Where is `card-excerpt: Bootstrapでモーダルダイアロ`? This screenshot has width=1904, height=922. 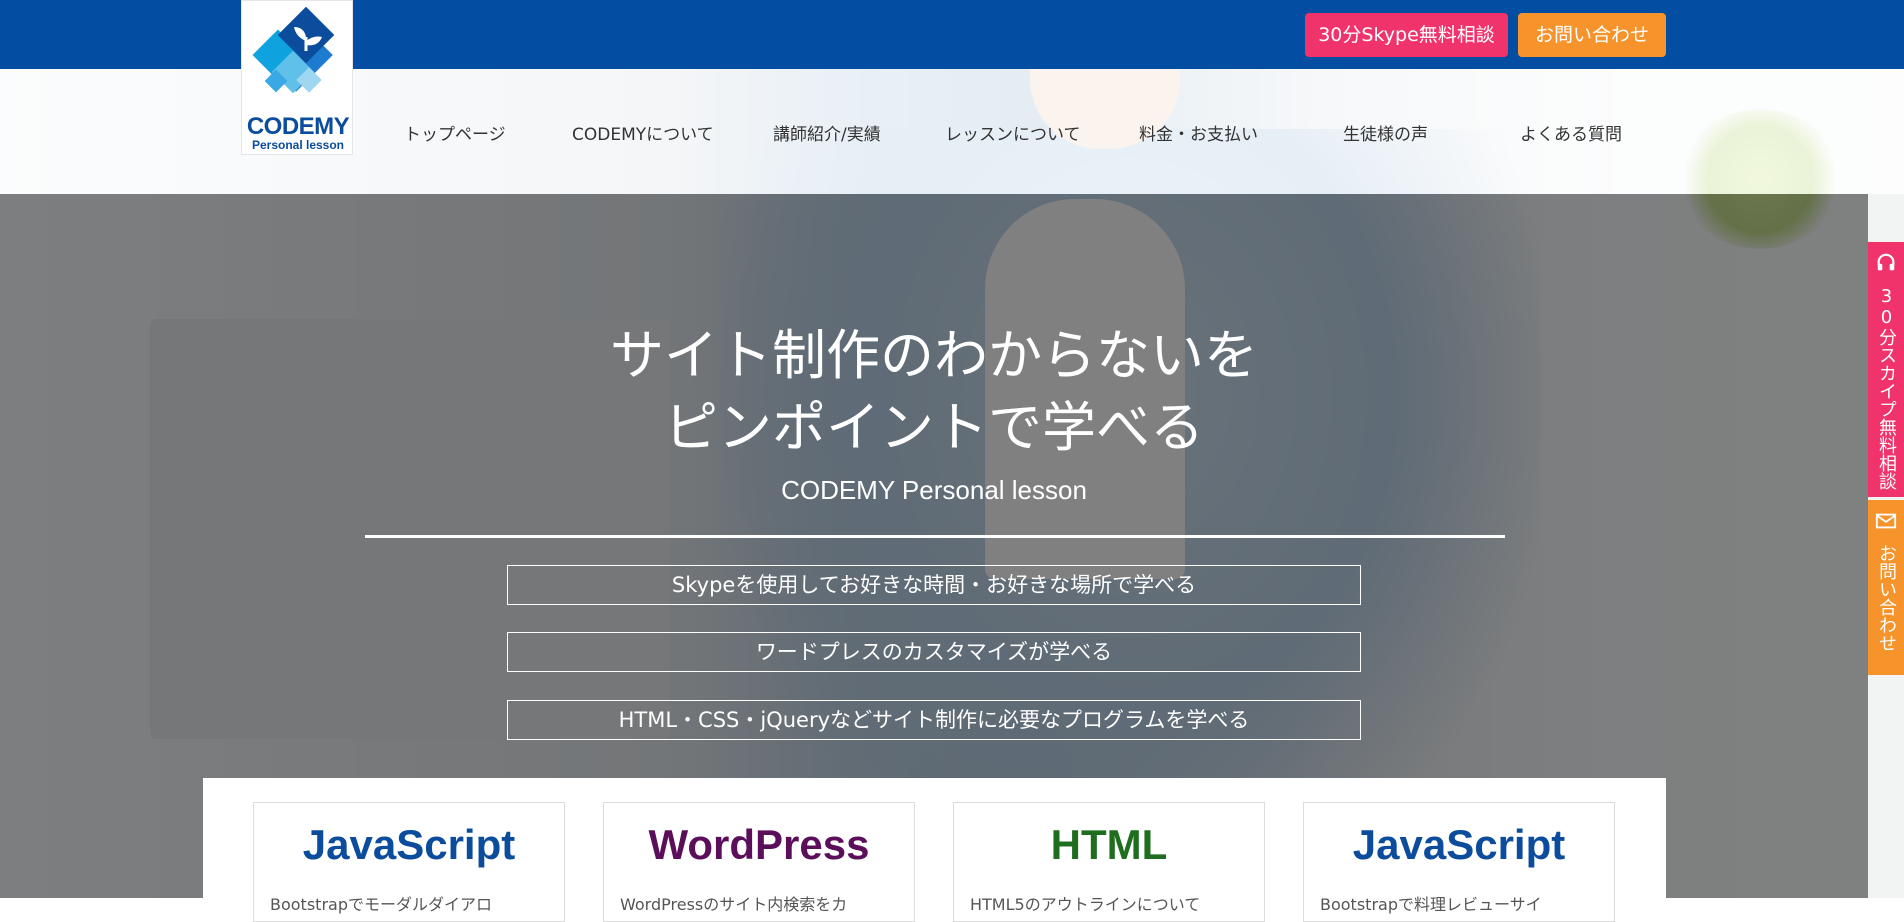
card-excerpt: Bootstrapでモーダルダイアロ is located at coordinates (381, 904).